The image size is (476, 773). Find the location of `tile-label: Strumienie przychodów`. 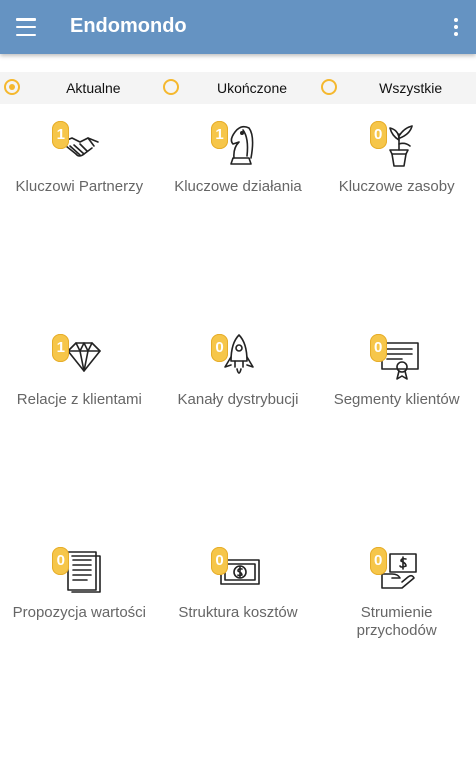

tile-label: Strumienie przychodów is located at coordinates (396, 621).